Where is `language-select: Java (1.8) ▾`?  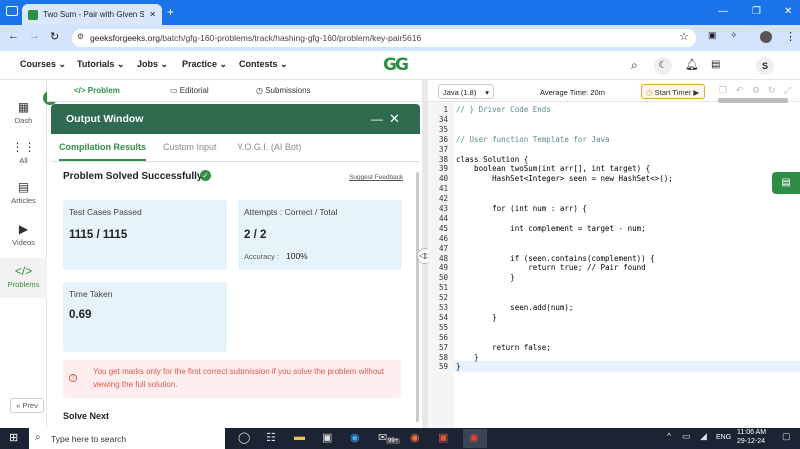
language-select: Java (1.8) ▾ is located at coordinates (466, 91).